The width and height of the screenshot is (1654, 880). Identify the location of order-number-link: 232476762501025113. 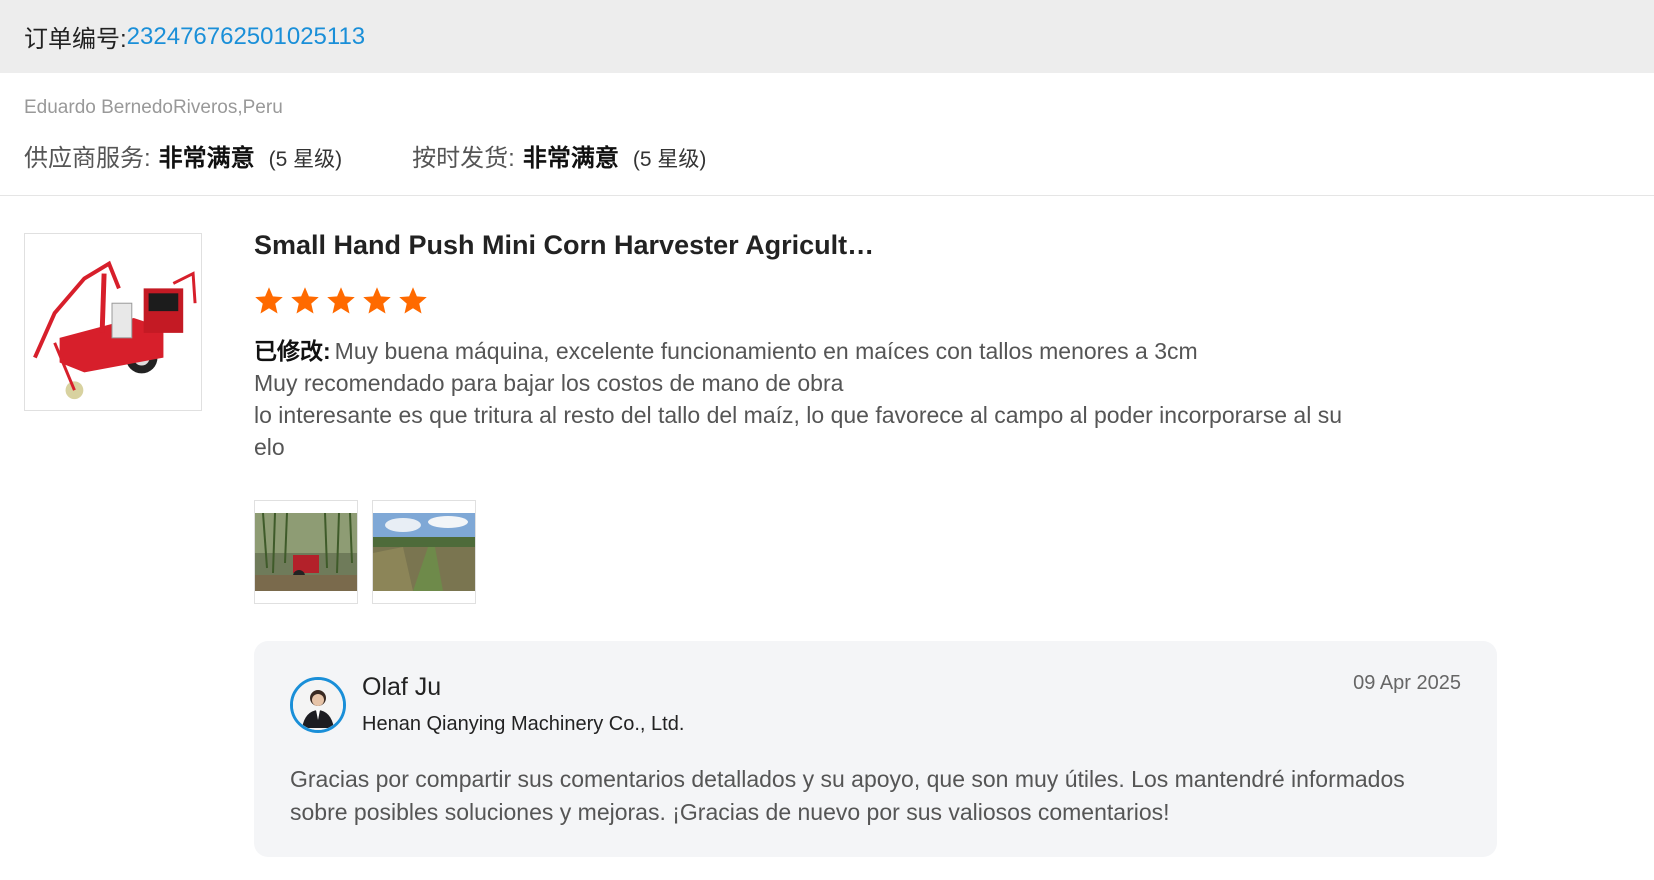
(246, 37).